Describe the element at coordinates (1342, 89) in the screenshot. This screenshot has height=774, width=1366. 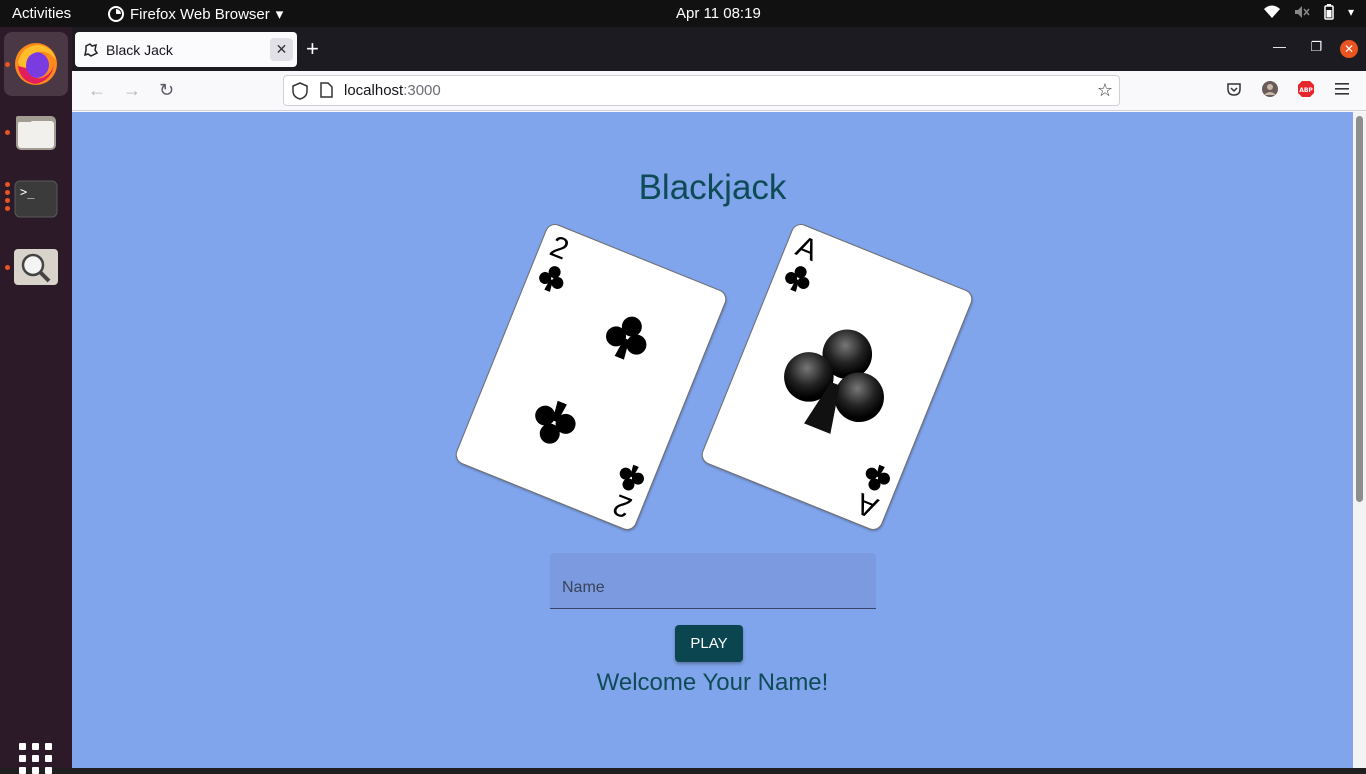
I see `menu-icon` at that location.